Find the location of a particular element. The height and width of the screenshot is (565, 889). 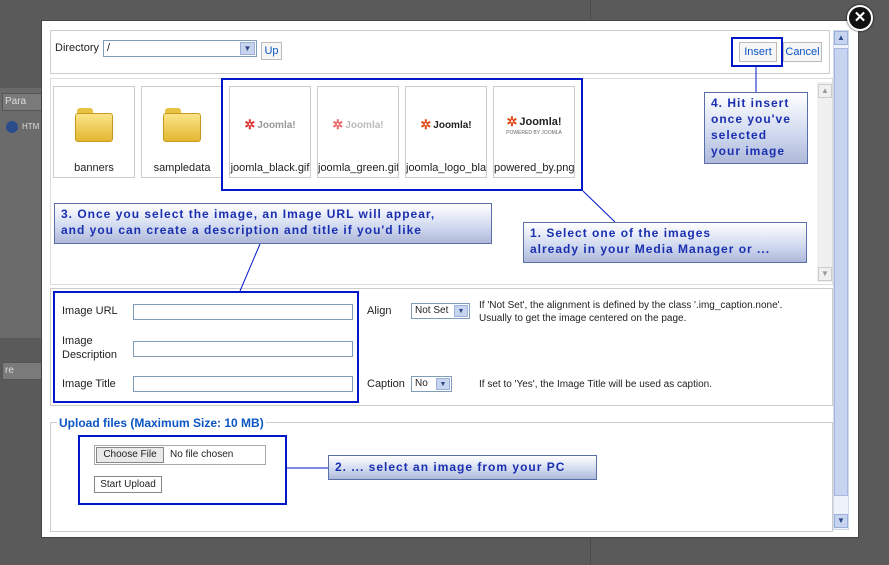

image-scroll-down-icon: ▼ is located at coordinates (825, 274).